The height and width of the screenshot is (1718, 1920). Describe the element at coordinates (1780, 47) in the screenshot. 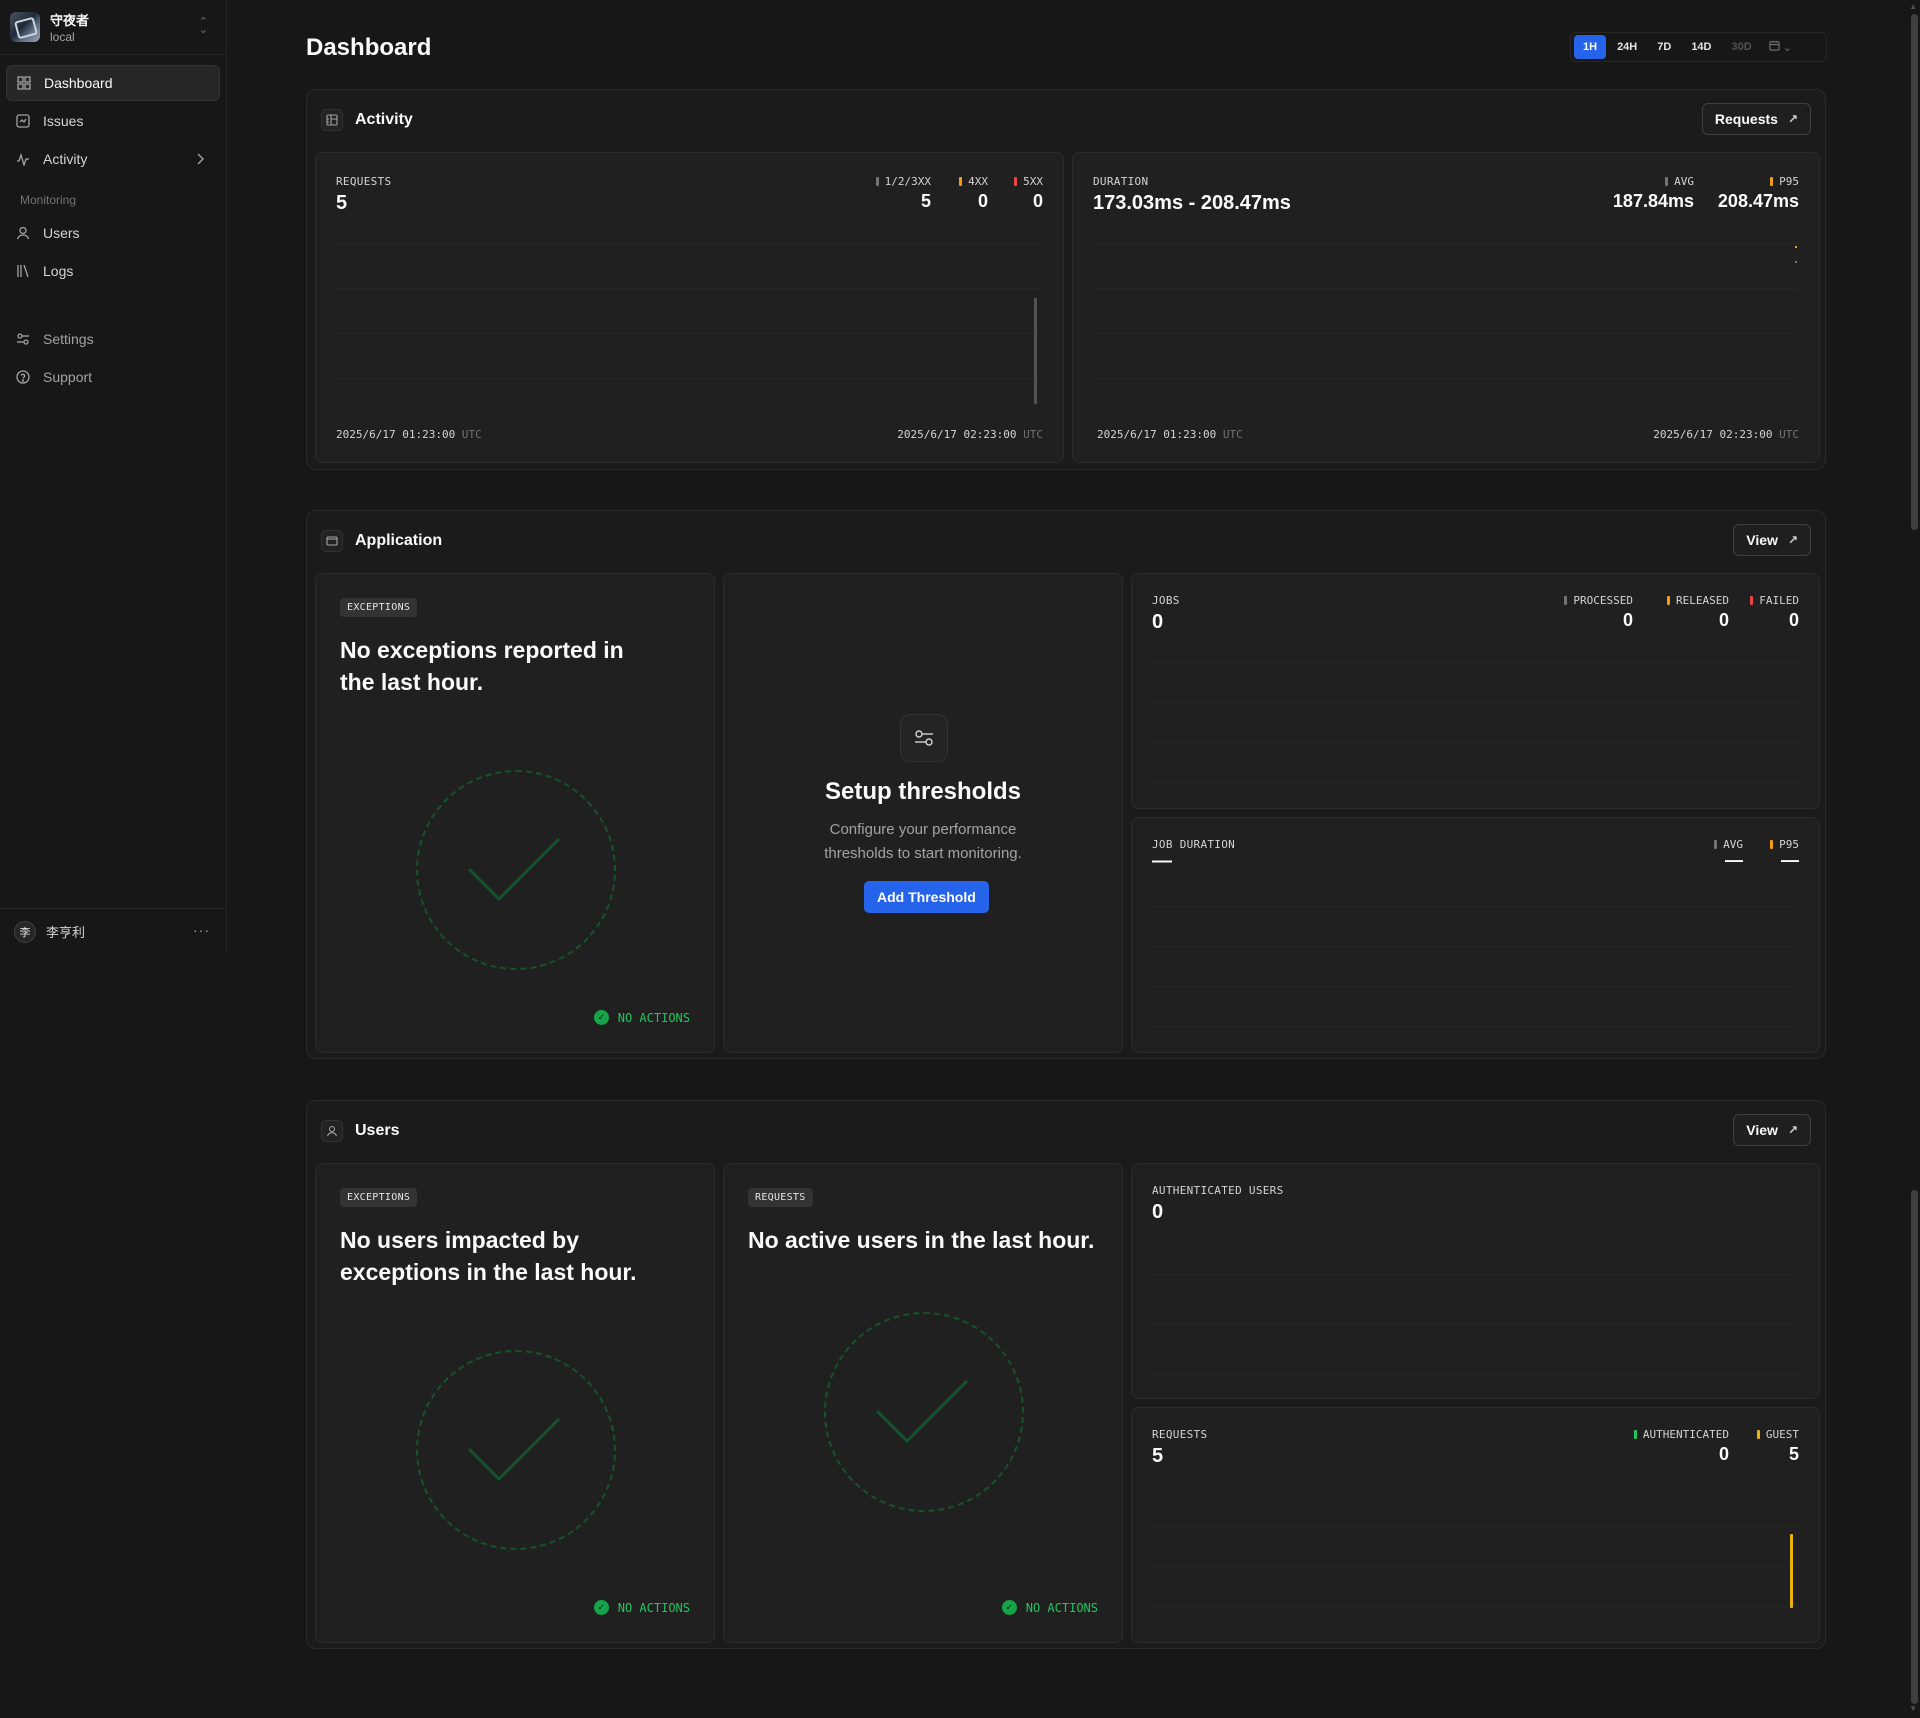

I see `calendar-icon: ⌄` at that location.